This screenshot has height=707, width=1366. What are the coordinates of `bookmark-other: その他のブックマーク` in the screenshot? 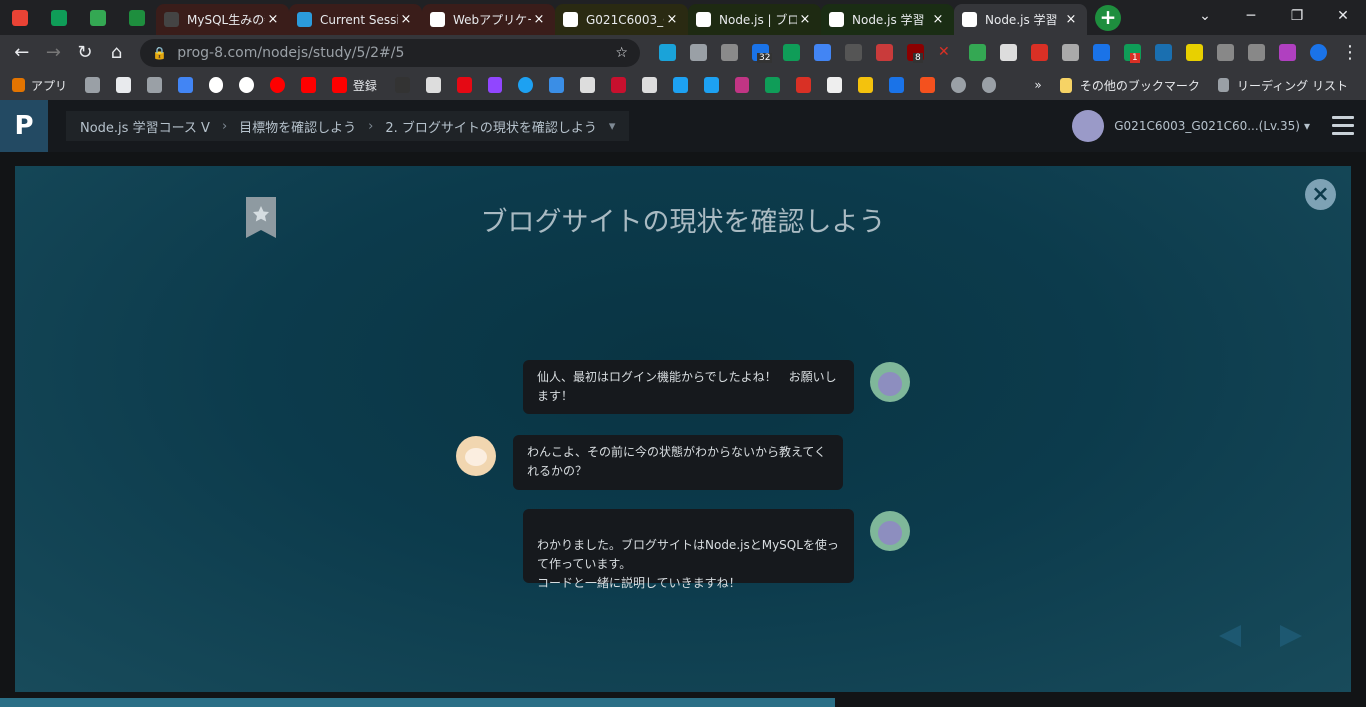 It's located at (1140, 85).